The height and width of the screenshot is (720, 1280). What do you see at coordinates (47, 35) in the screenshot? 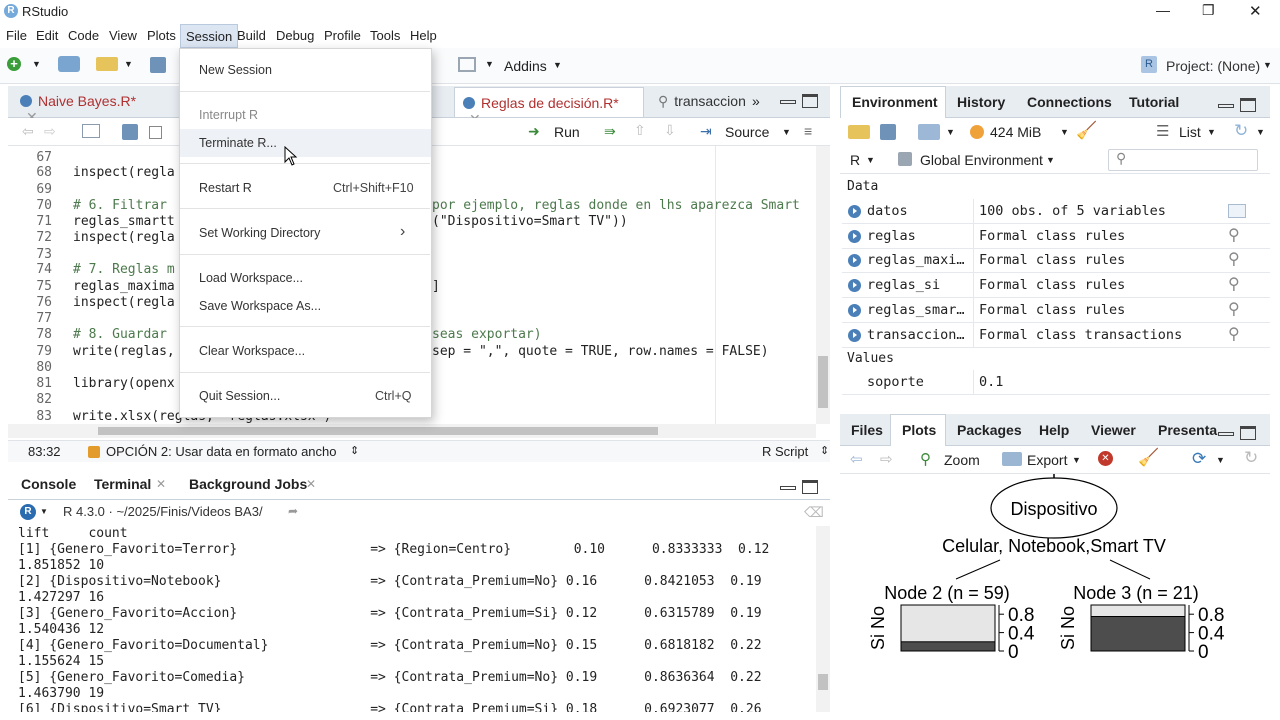
I see `menu-edit: Edit` at bounding box center [47, 35].